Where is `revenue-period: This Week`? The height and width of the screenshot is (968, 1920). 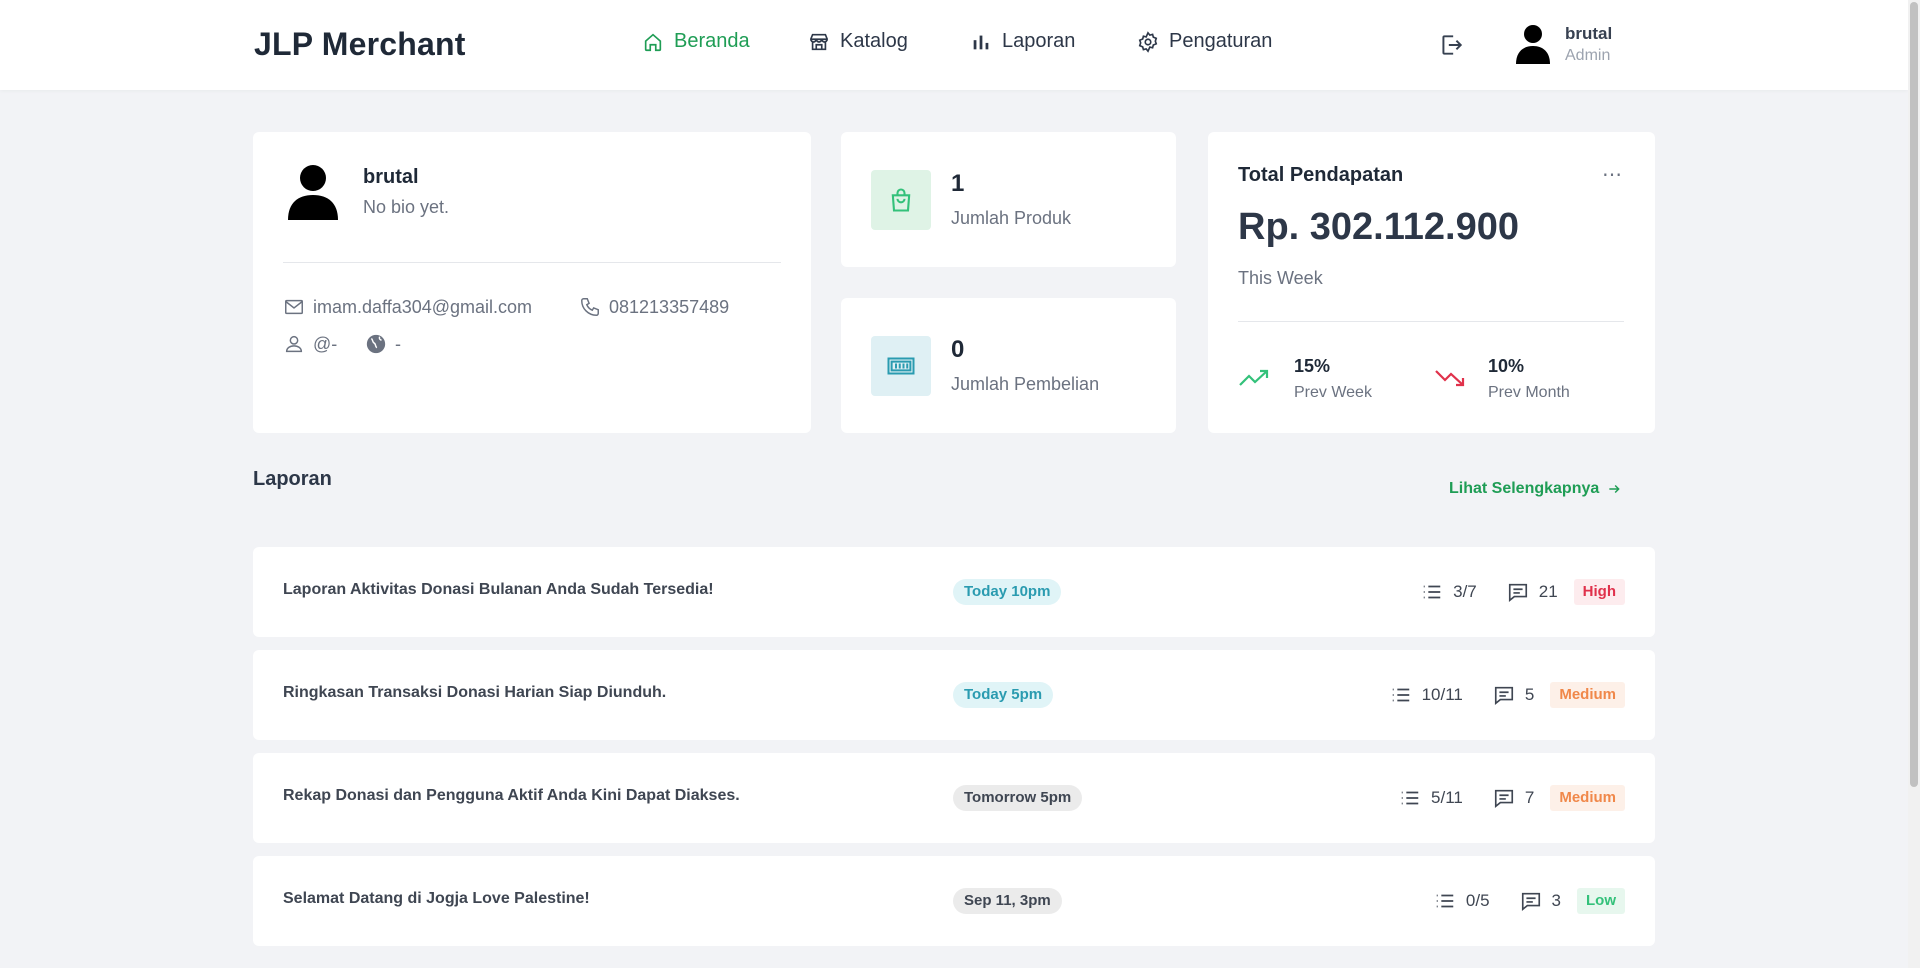 revenue-period: This Week is located at coordinates (1280, 278).